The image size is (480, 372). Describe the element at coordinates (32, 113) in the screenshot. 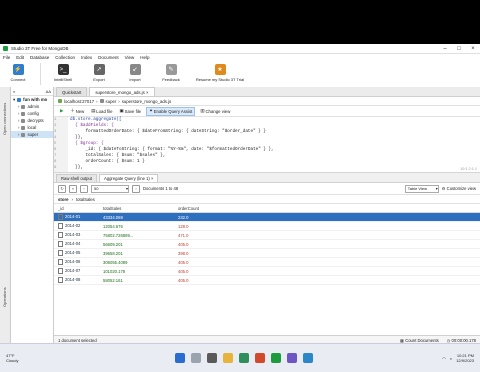

I see `tree-db-config: › config` at that location.